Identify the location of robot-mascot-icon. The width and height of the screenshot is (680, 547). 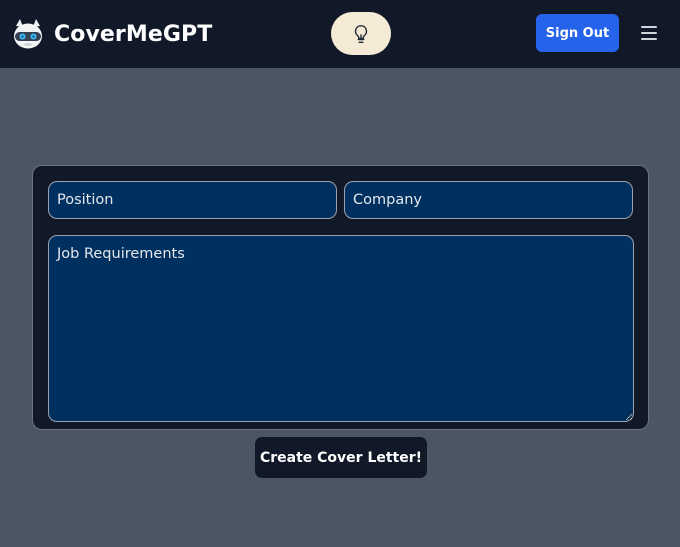
(28, 34).